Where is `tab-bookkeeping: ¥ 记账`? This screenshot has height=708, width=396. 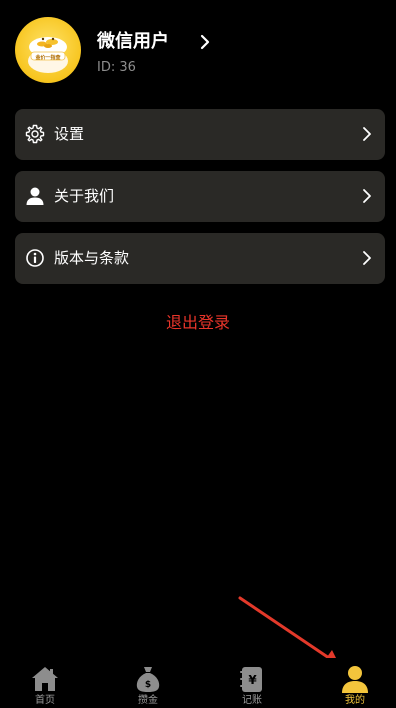 tab-bookkeeping: ¥ 记账 is located at coordinates (252, 683).